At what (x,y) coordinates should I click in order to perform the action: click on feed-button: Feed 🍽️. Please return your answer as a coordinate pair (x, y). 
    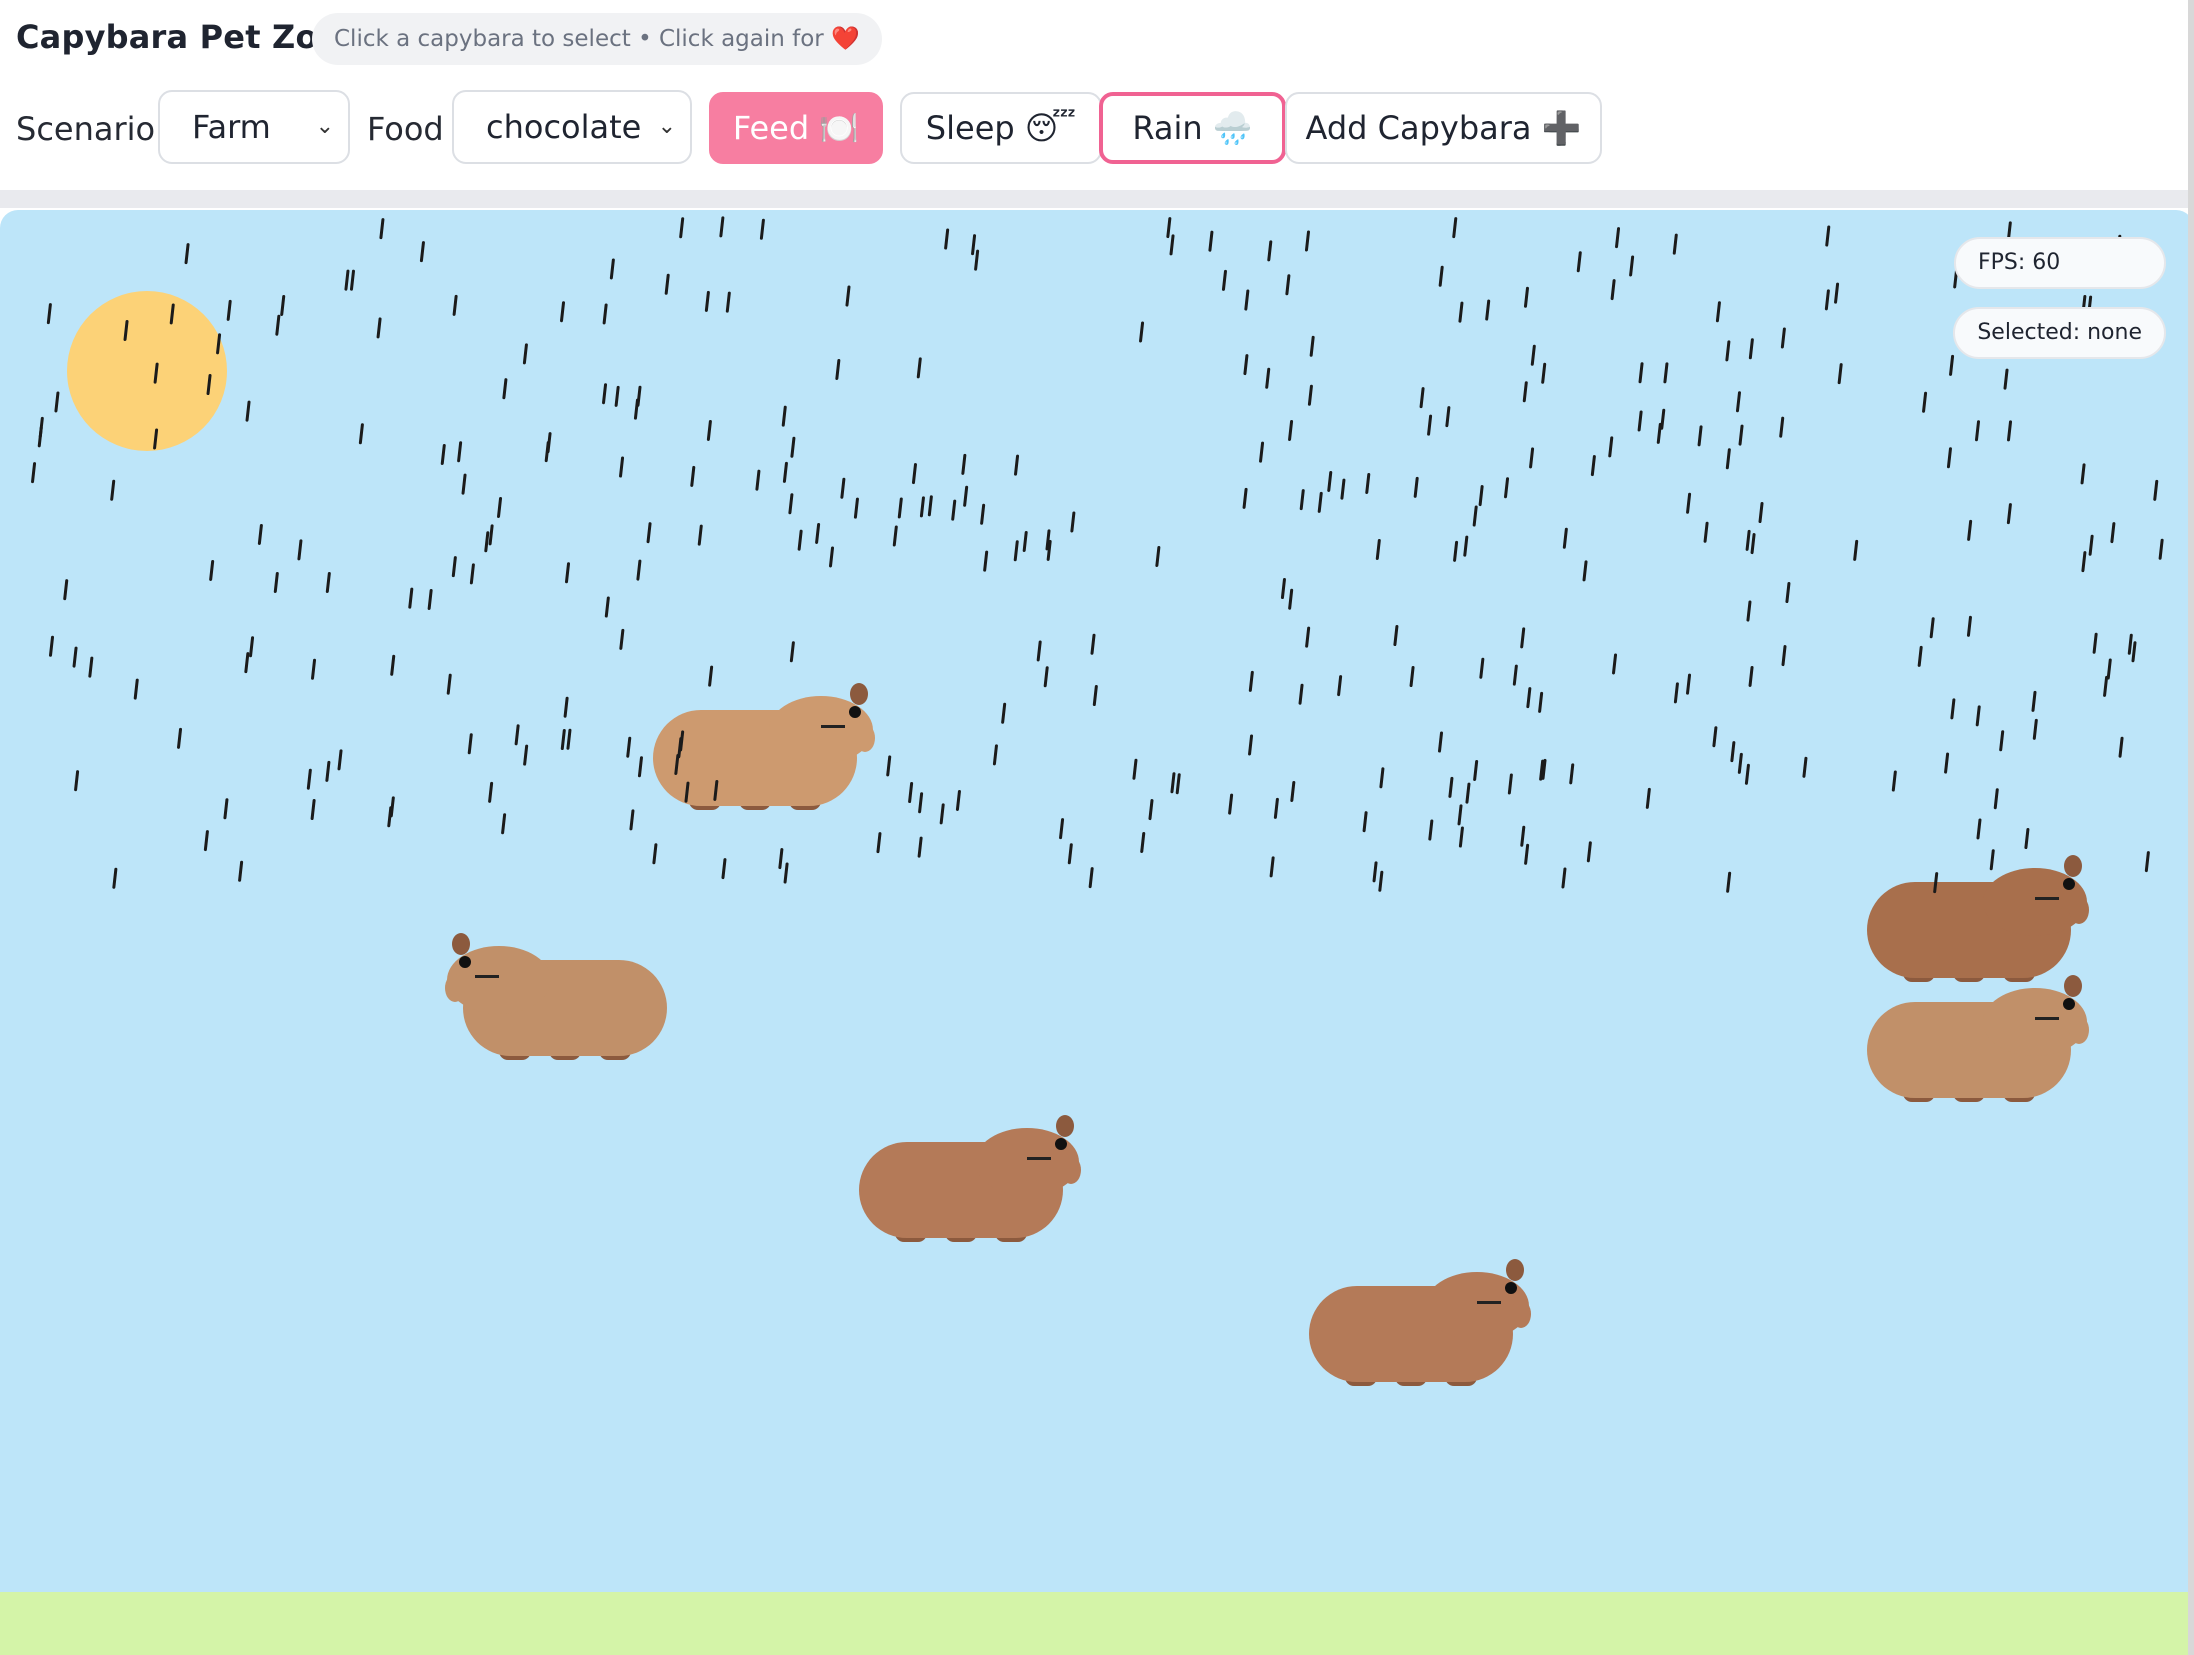
    Looking at the image, I should click on (796, 128).